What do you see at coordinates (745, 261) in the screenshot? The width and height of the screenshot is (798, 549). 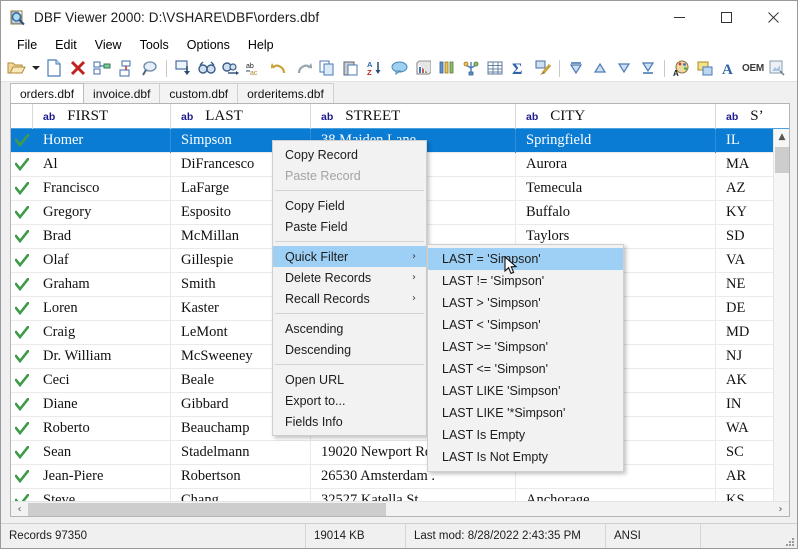 I see `cell-state: VA` at bounding box center [745, 261].